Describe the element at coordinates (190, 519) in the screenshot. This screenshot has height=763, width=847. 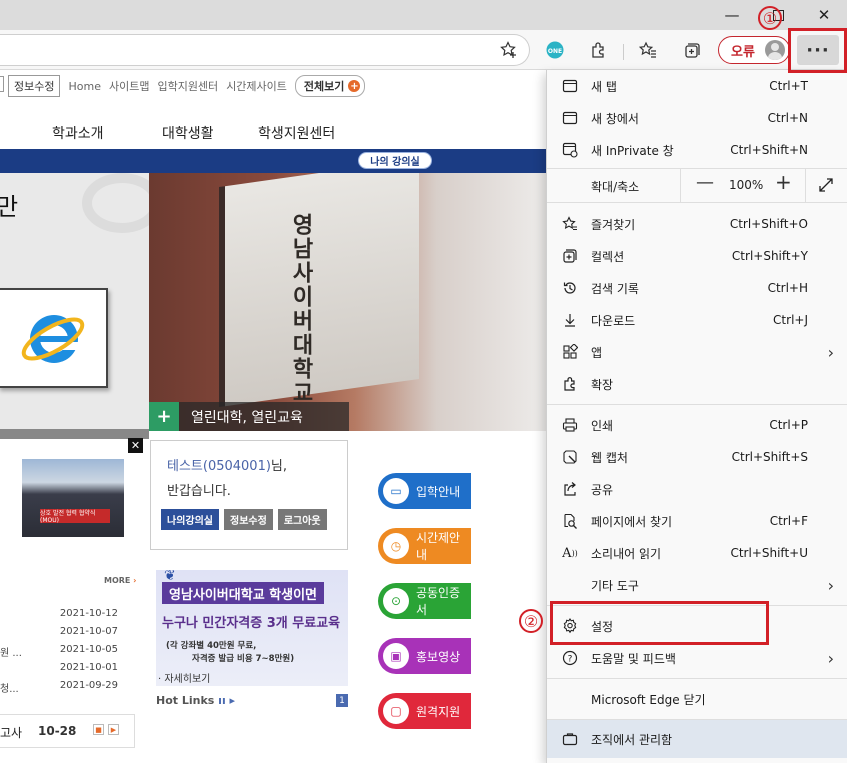
I see `my-lecture-button: 나의강의실` at that location.